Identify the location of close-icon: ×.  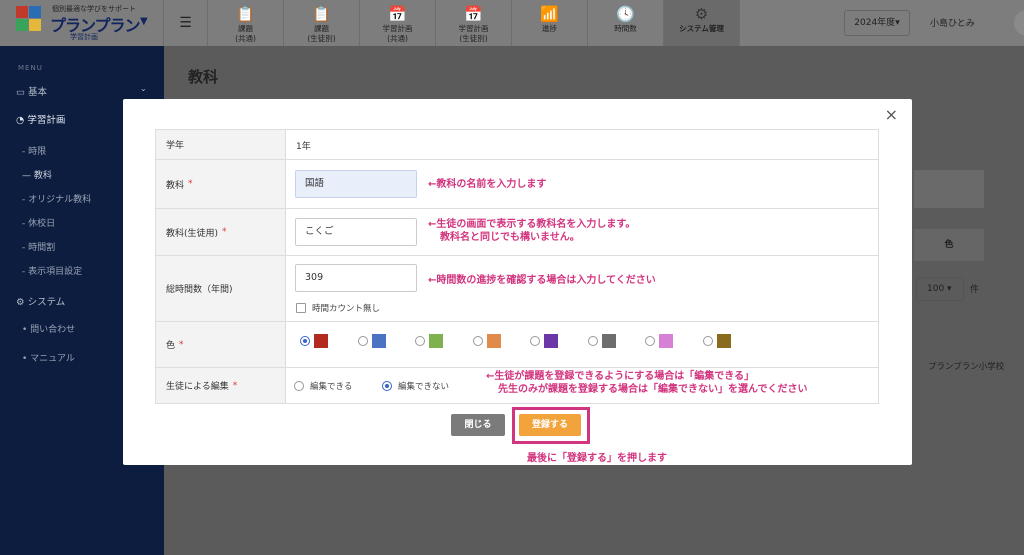
(891, 114).